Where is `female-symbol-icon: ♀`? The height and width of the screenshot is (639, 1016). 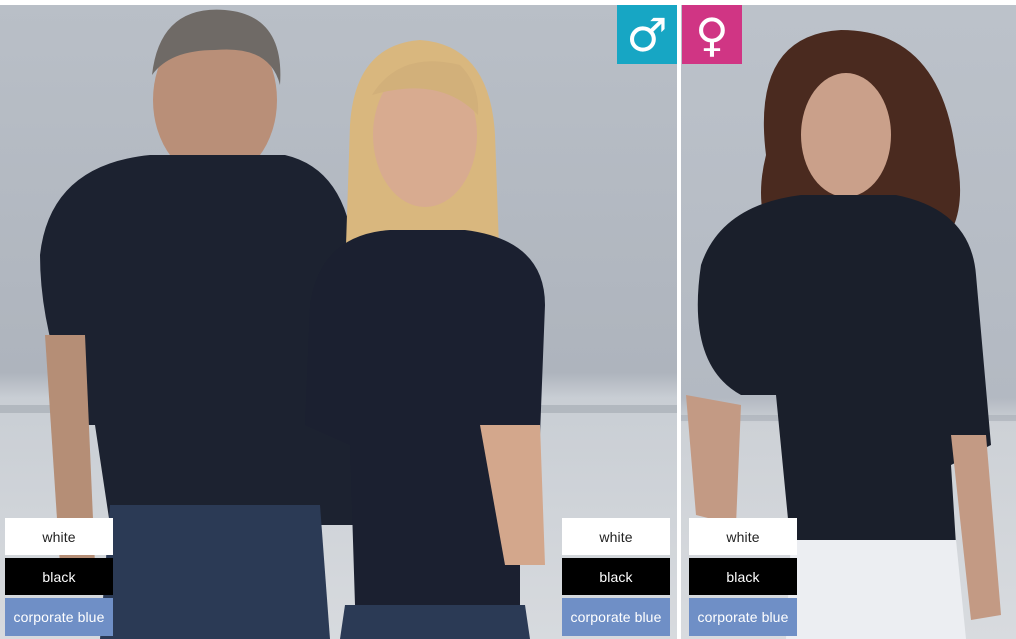
female-symbol-icon: ♀ is located at coordinates (712, 34).